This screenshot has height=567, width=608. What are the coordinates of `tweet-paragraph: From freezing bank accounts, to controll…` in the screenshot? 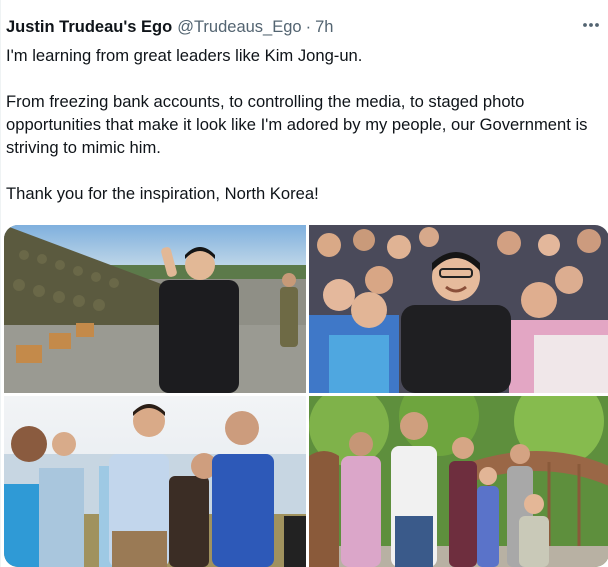 It's located at (297, 124).